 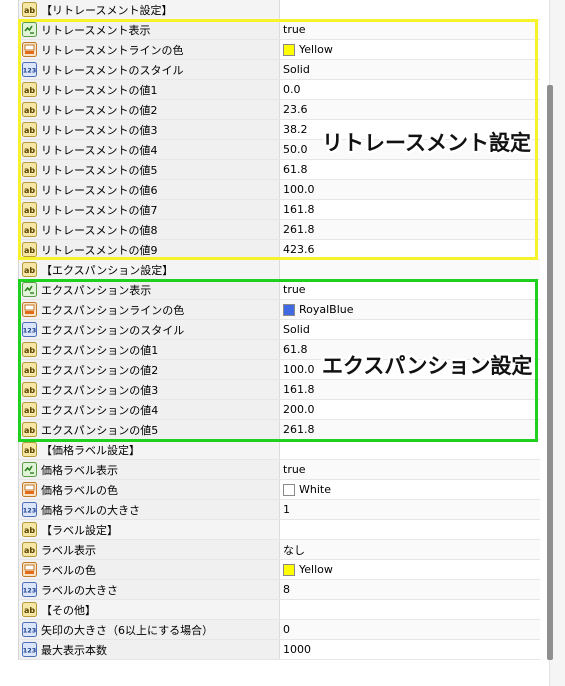 I want to click on property-value-cell: 61.8, so click(x=410, y=169).